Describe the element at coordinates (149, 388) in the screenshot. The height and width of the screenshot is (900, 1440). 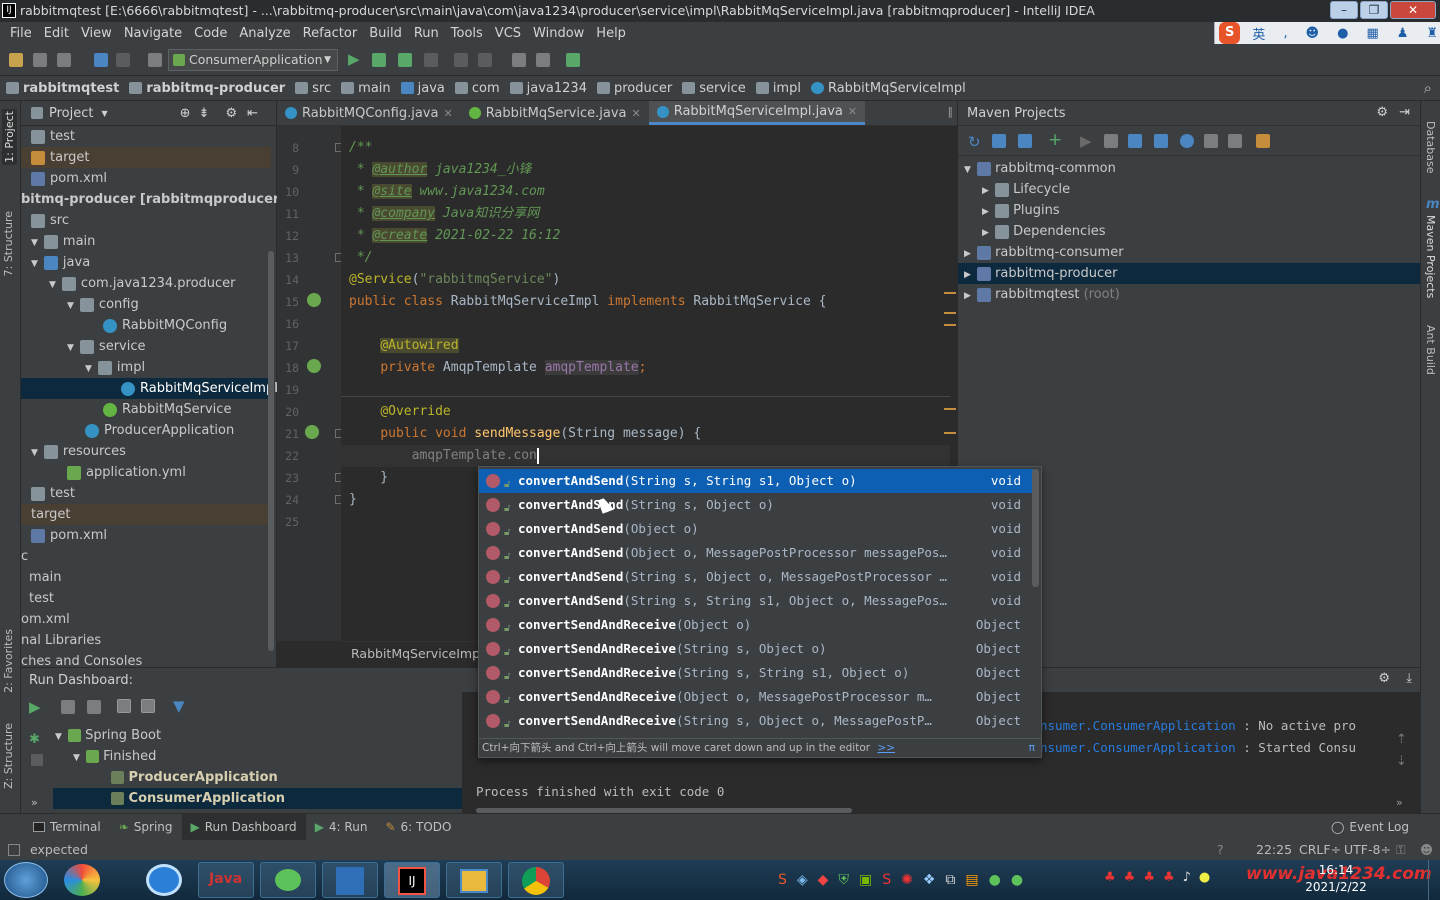
I see `tree-item-selected: RabbitMqServiceImpl` at that location.